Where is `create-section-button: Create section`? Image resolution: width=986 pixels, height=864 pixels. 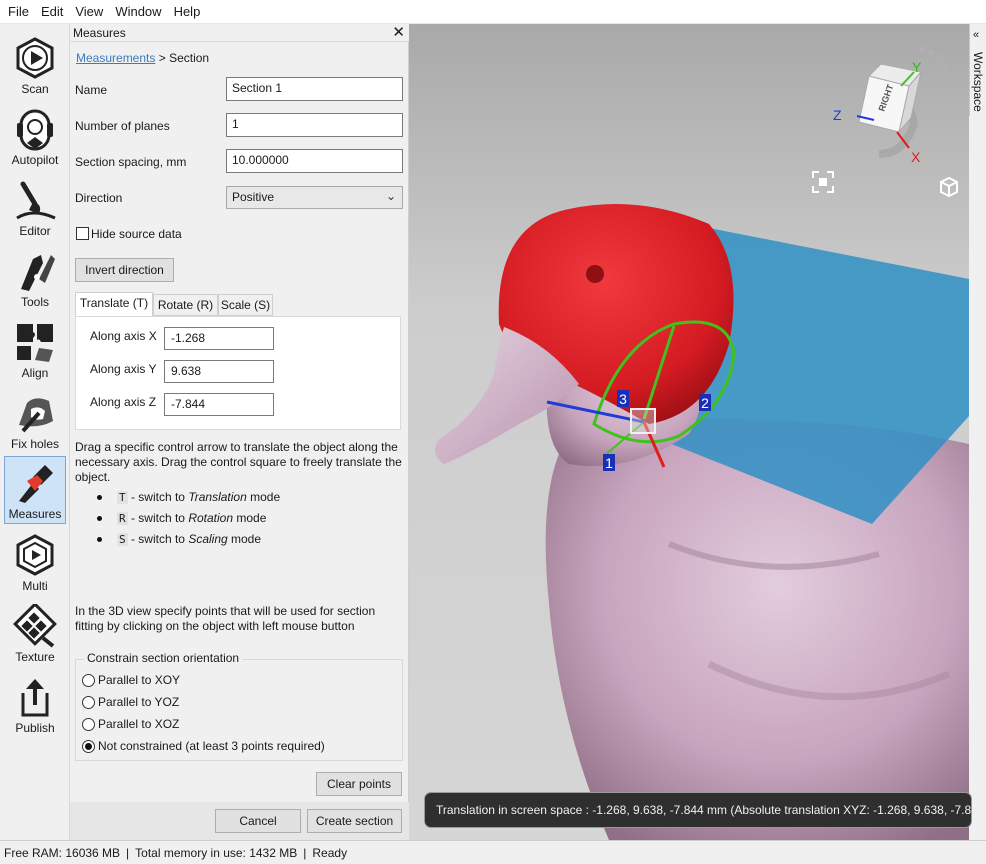
create-section-button: Create section is located at coordinates (354, 821).